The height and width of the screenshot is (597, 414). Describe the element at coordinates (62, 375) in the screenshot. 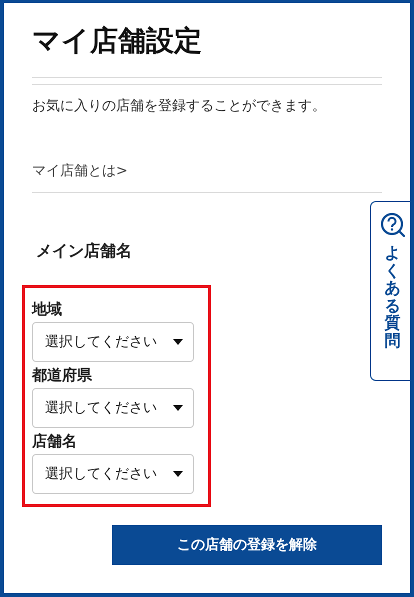

I see `field-label: 都道府県` at that location.